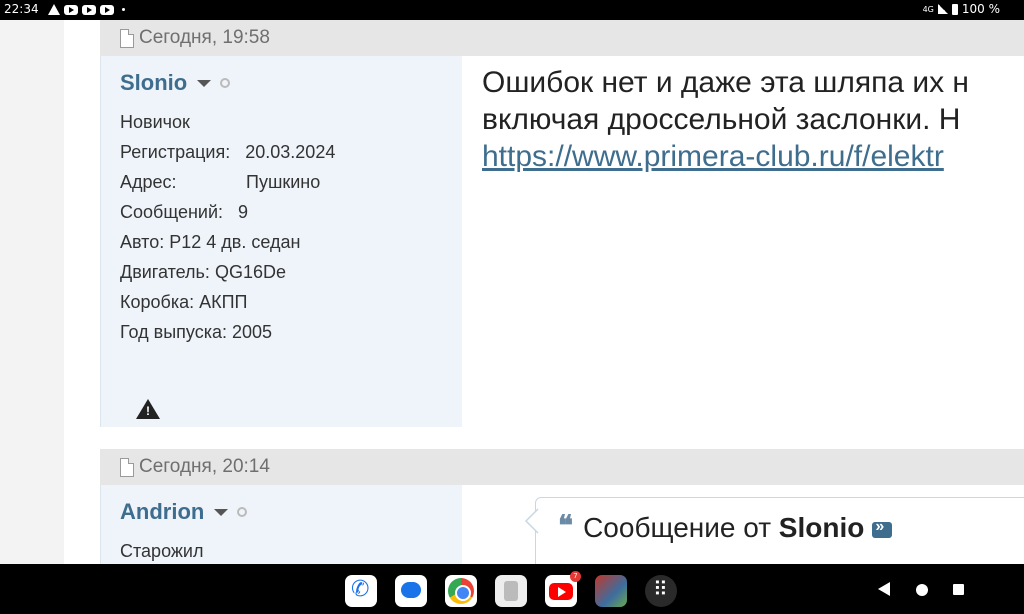 The image size is (1024, 614). I want to click on post-header: Сегодня, 20:14, so click(562, 467).